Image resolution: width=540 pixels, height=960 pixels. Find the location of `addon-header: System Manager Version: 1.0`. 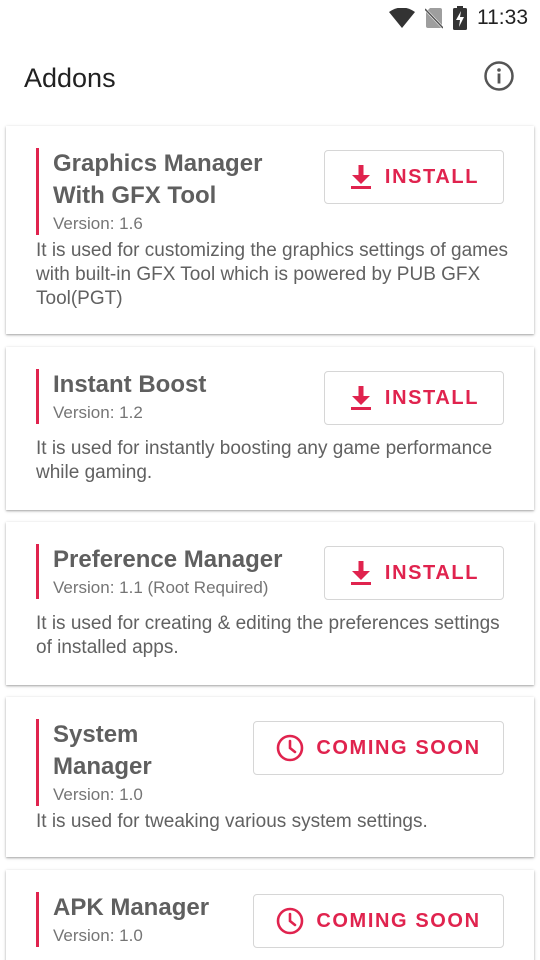

addon-header: System Manager Version: 1.0 is located at coordinates (109, 762).